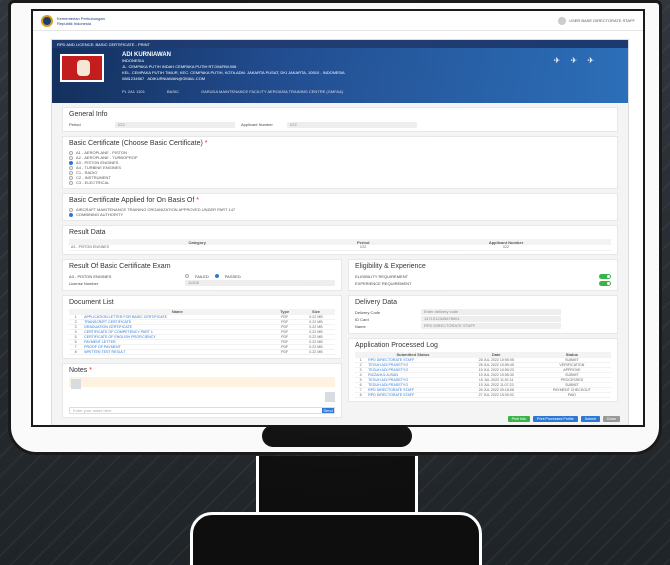 The height and width of the screenshot is (565, 670). Describe the element at coordinates (362, 319) in the screenshot. I see `delivery-label: ID Card` at that location.